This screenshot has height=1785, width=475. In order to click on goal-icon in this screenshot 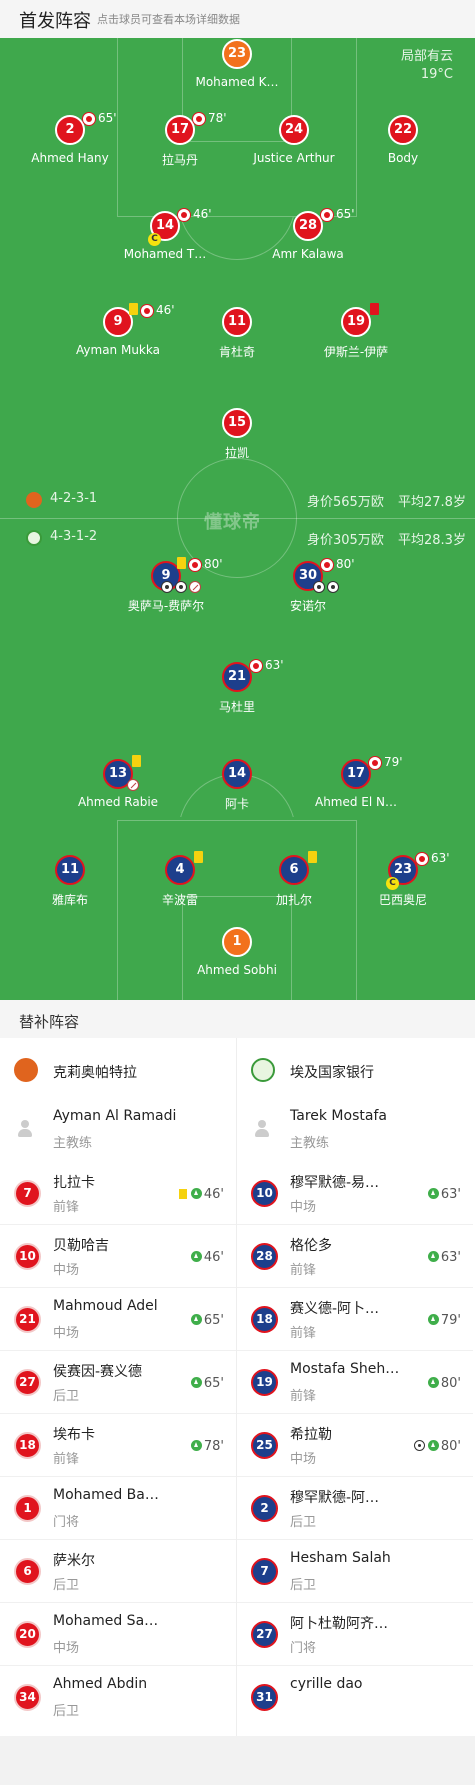, I will do `click(181, 587)`.